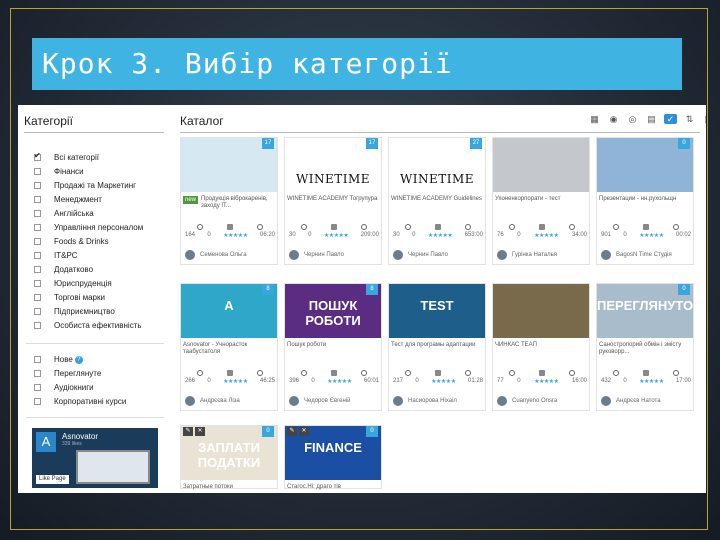 This screenshot has width=720, height=540. Describe the element at coordinates (63, 269) in the screenshot. I see `category-item: Додатково` at that location.